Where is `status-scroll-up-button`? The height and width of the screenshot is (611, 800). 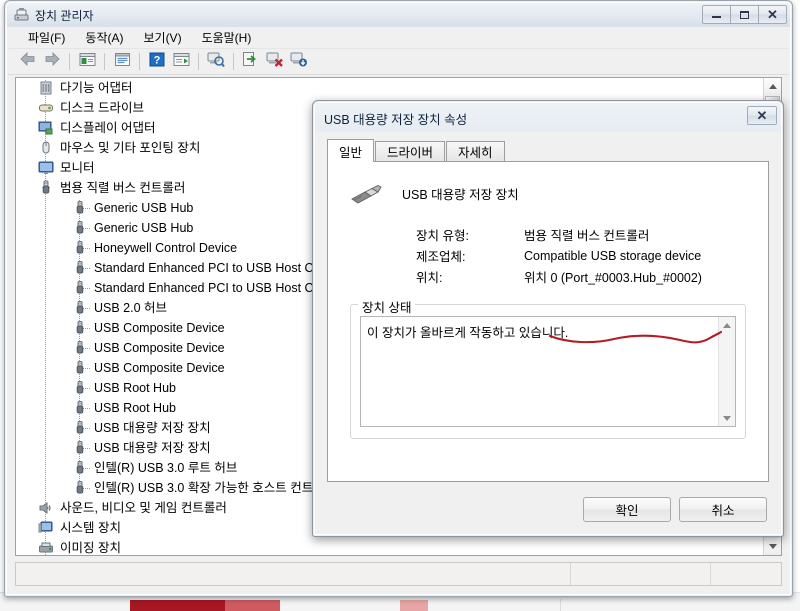 status-scroll-up-button is located at coordinates (727, 325).